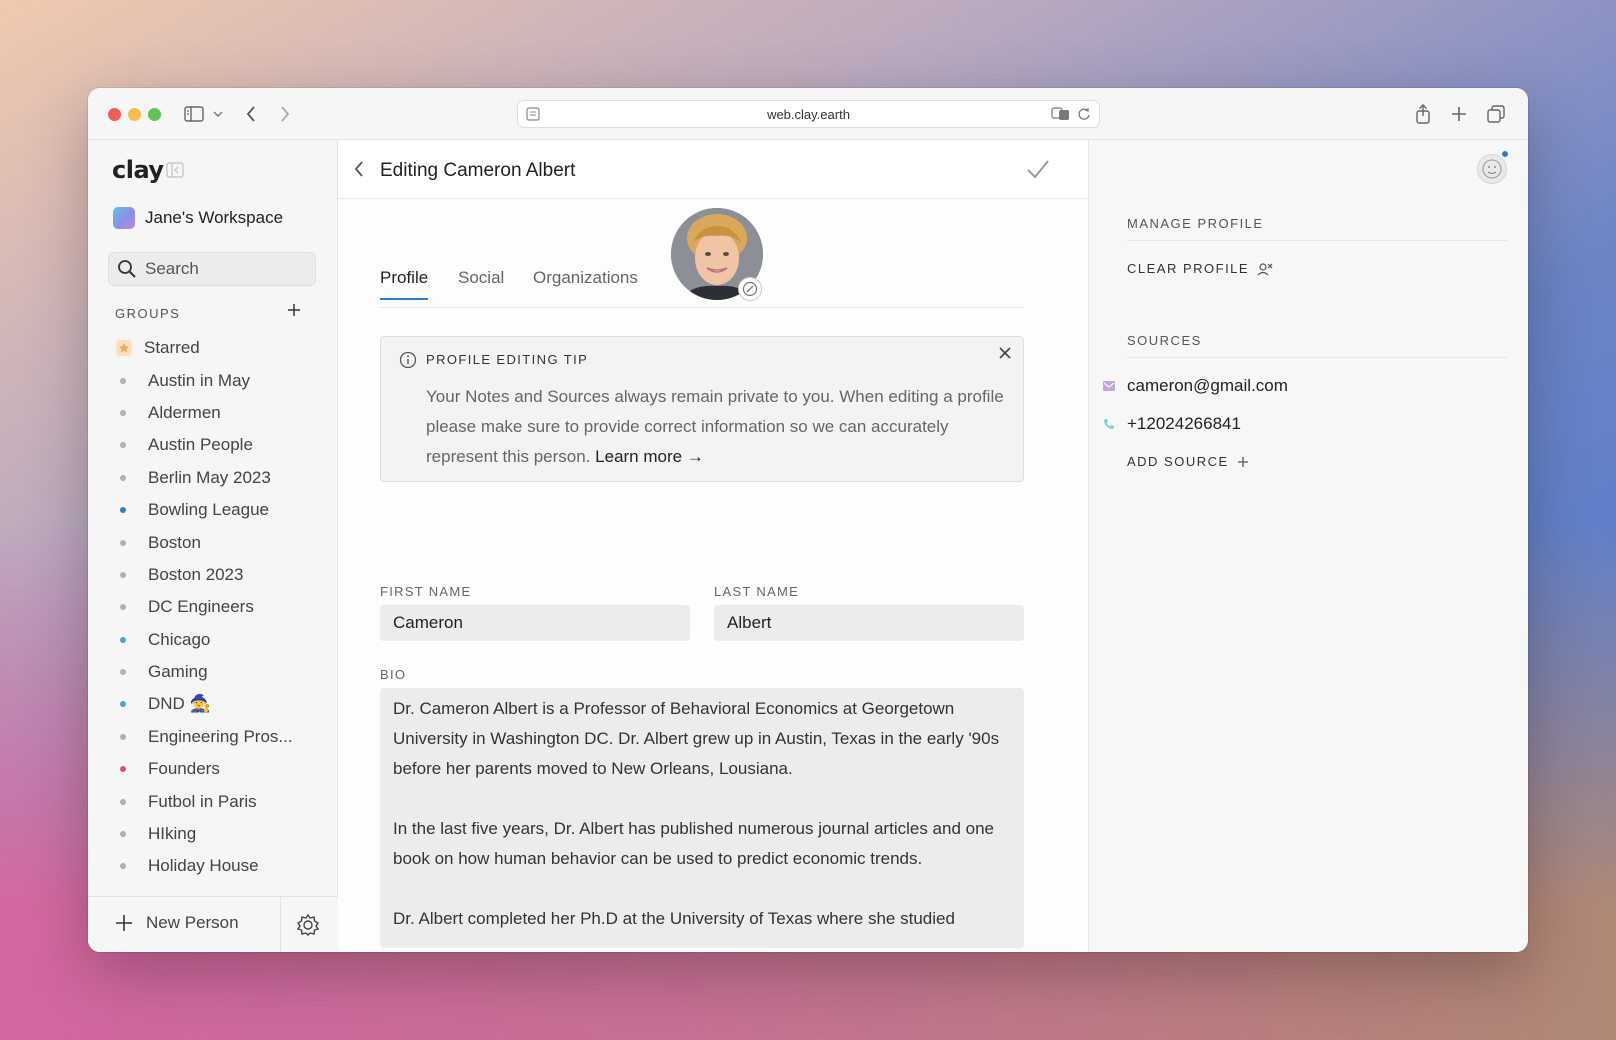 The width and height of the screenshot is (1616, 1040). What do you see at coordinates (221, 445) in the screenshot?
I see `sidebar-group-item: Austin People` at bounding box center [221, 445].